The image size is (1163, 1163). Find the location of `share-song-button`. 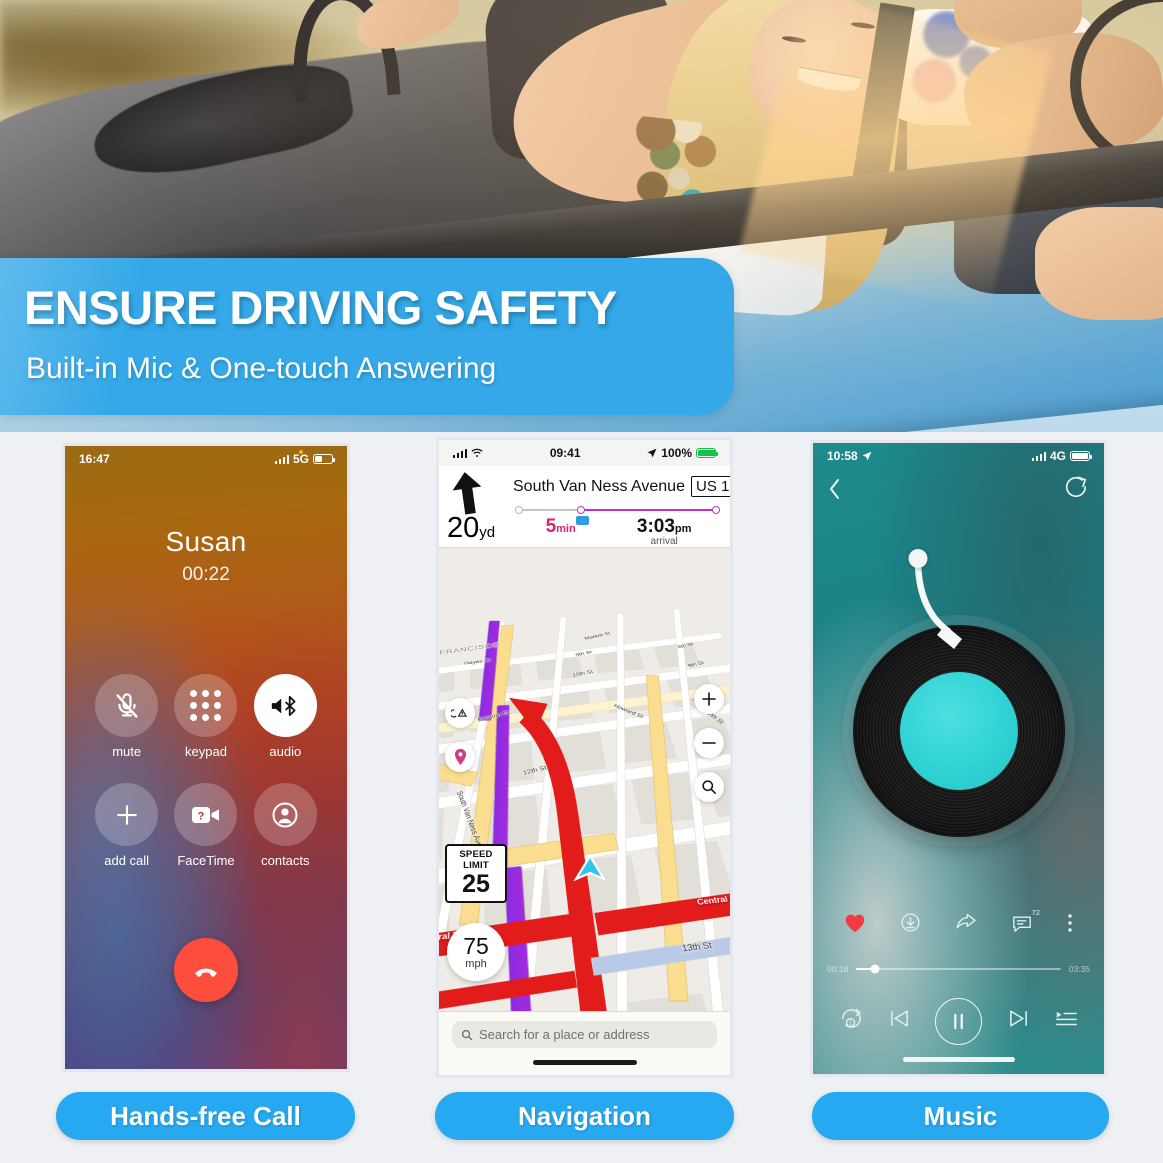

share-song-button is located at coordinates (966, 925).